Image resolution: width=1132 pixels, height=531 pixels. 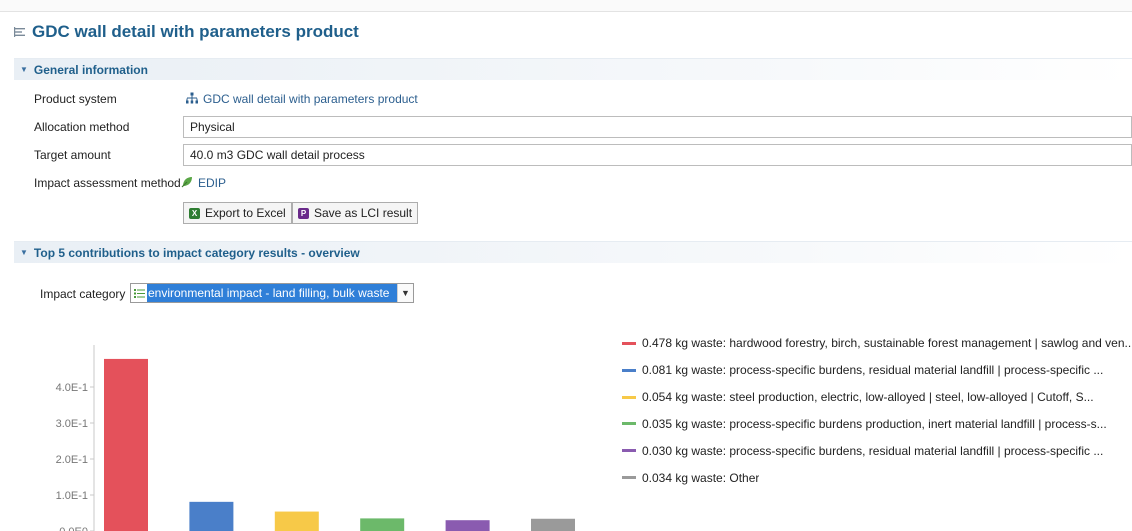 What do you see at coordinates (72, 460) in the screenshot?
I see `y-tick-label: 2.0E-1` at bounding box center [72, 460].